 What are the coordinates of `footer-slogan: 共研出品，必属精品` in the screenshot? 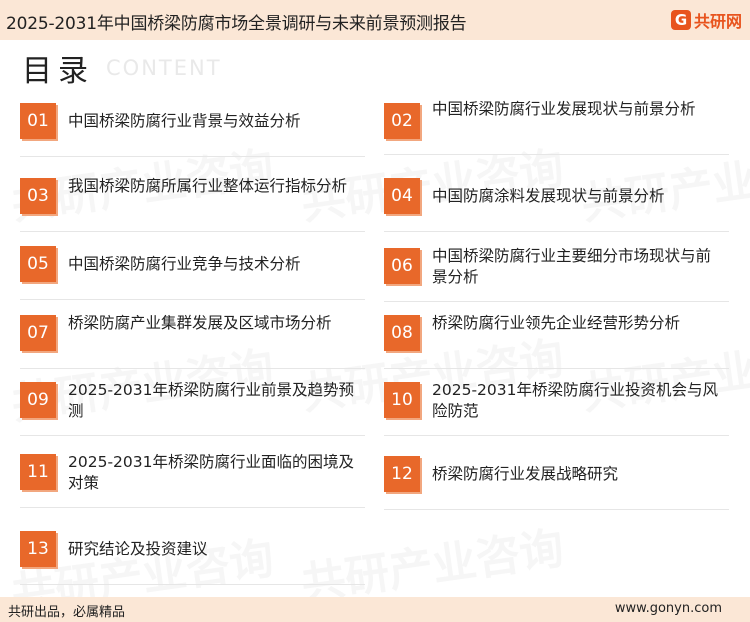 It's located at (67, 612).